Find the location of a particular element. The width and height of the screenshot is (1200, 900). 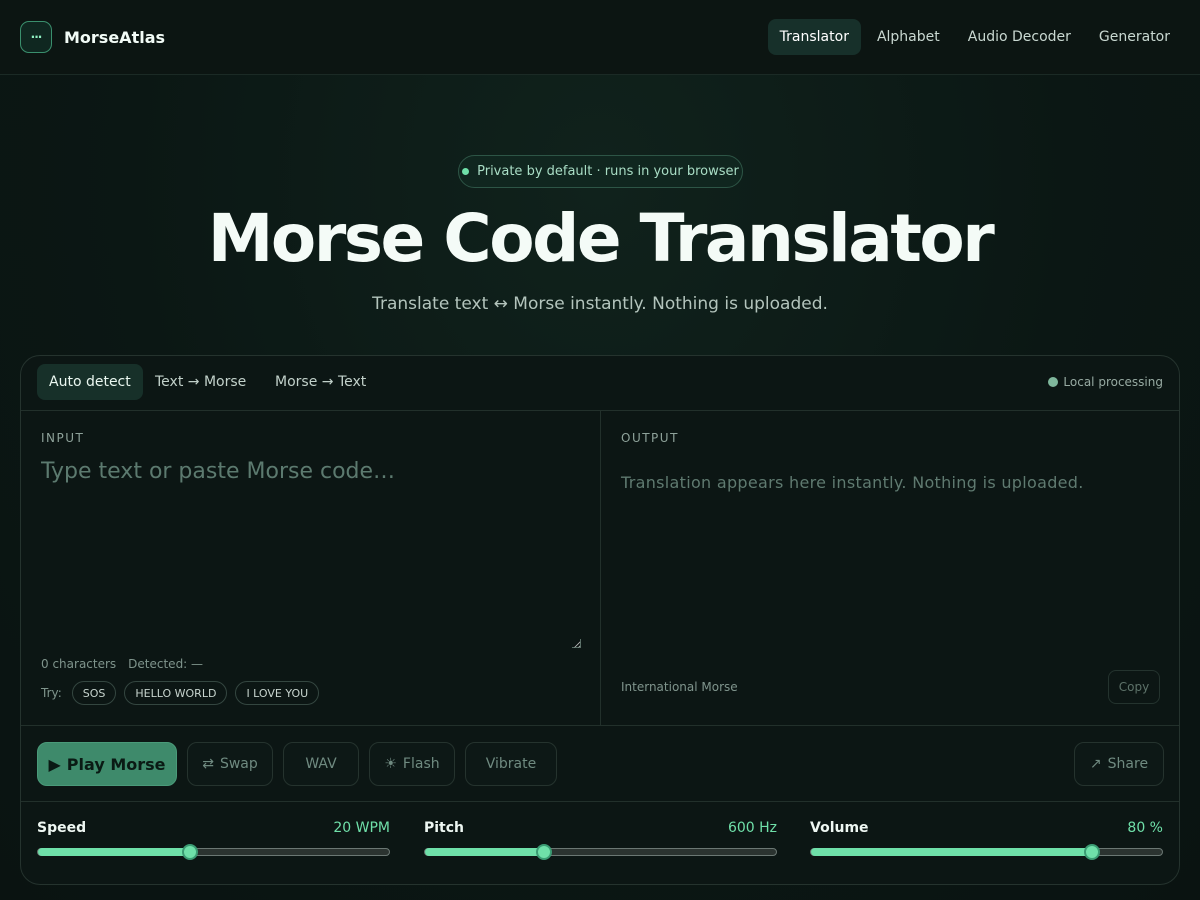

nav-generator: Generator is located at coordinates (1134, 37).